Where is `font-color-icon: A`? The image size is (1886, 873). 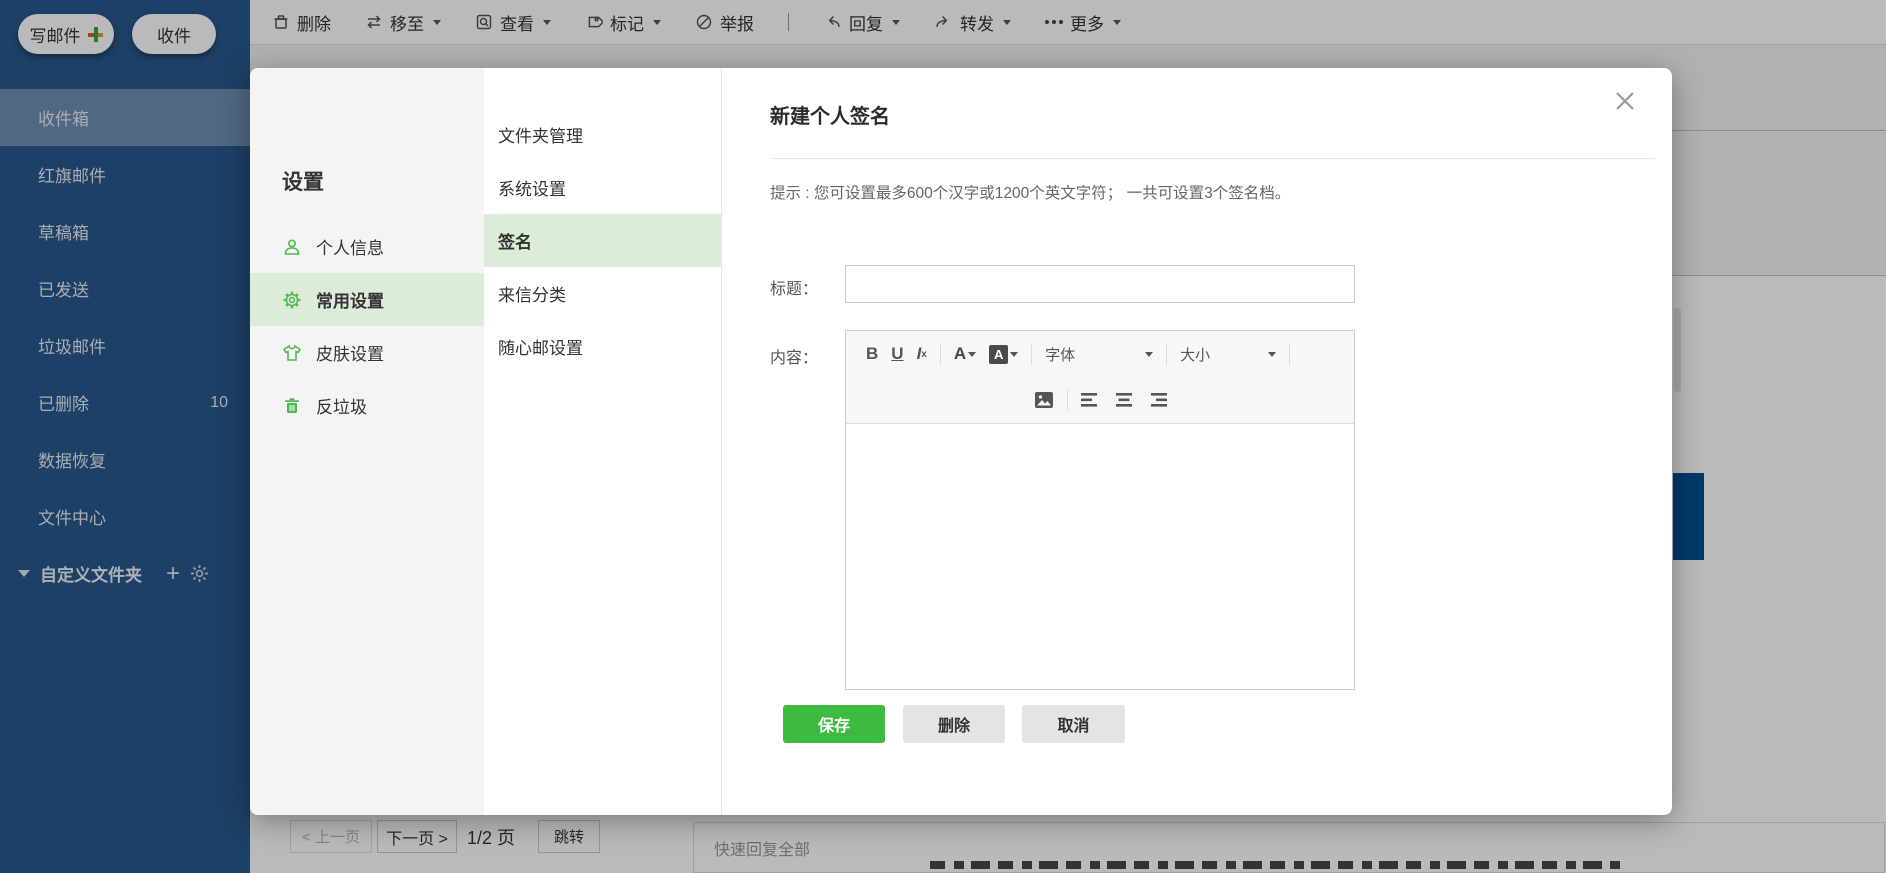
font-color-icon: A is located at coordinates (960, 353).